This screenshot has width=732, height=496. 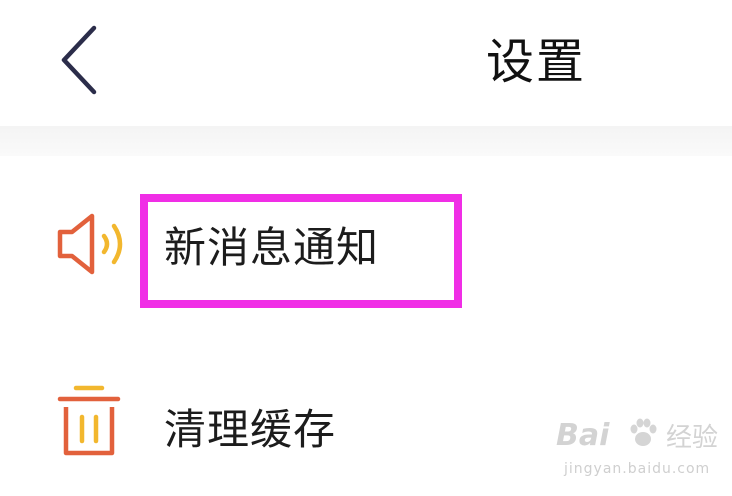 What do you see at coordinates (643, 432) in the screenshot?
I see `paw-icon` at bounding box center [643, 432].